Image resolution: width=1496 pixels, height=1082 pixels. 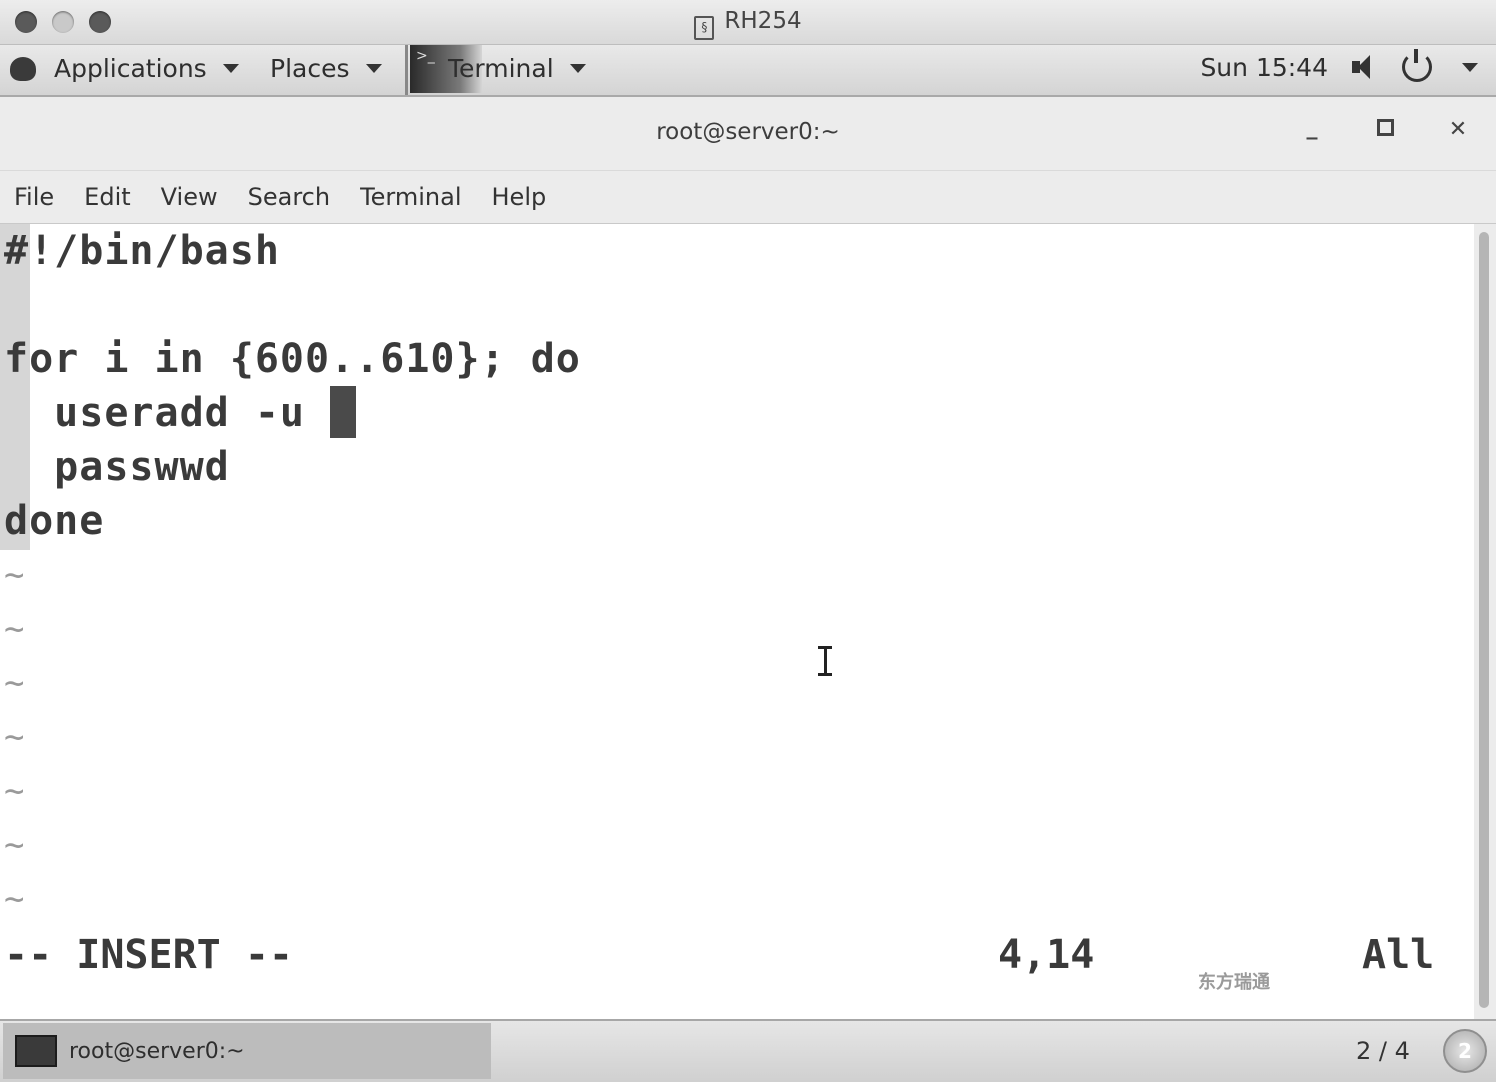 I want to click on terminal-titlebar: root@server0:~ _ ✕, so click(x=748, y=134).